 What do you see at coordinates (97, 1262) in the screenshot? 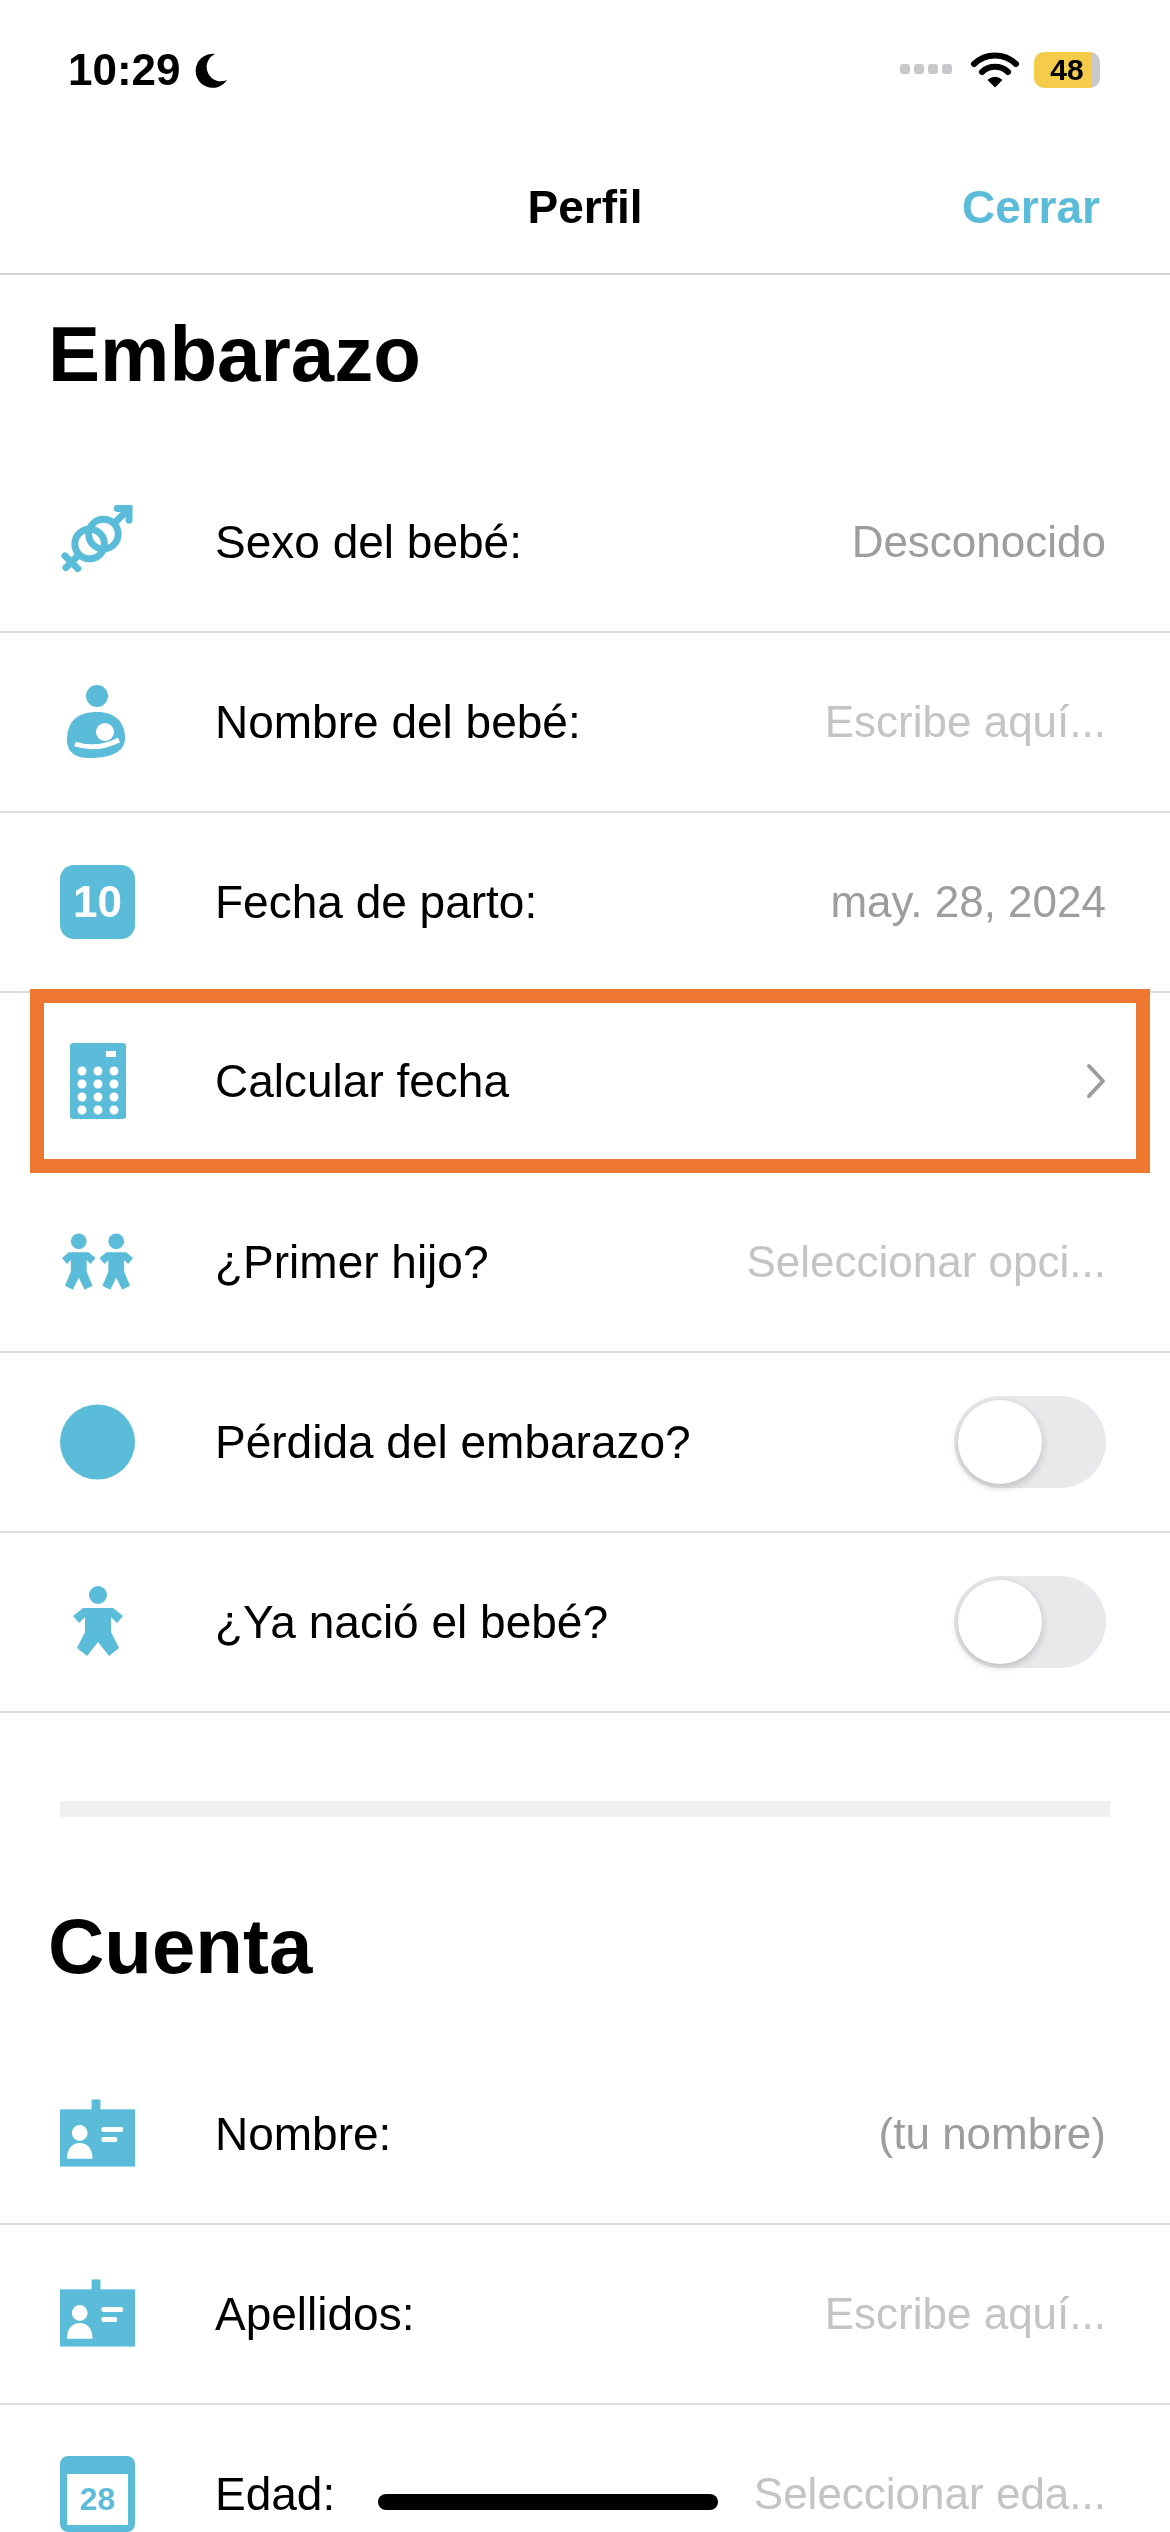
I see `two-children-icon` at bounding box center [97, 1262].